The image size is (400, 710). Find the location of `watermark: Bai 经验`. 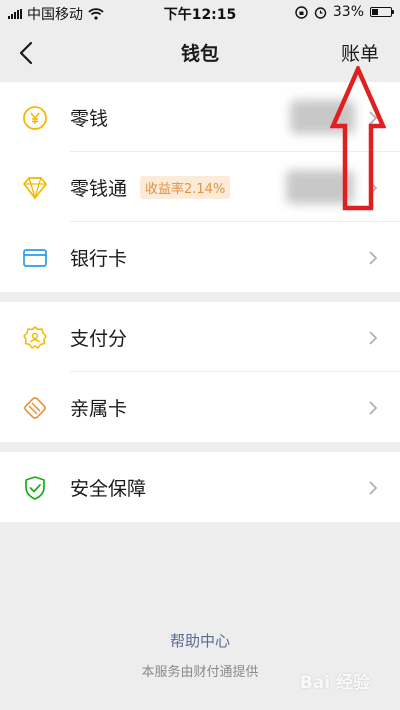

watermark: Bai 经验 is located at coordinates (334, 683).